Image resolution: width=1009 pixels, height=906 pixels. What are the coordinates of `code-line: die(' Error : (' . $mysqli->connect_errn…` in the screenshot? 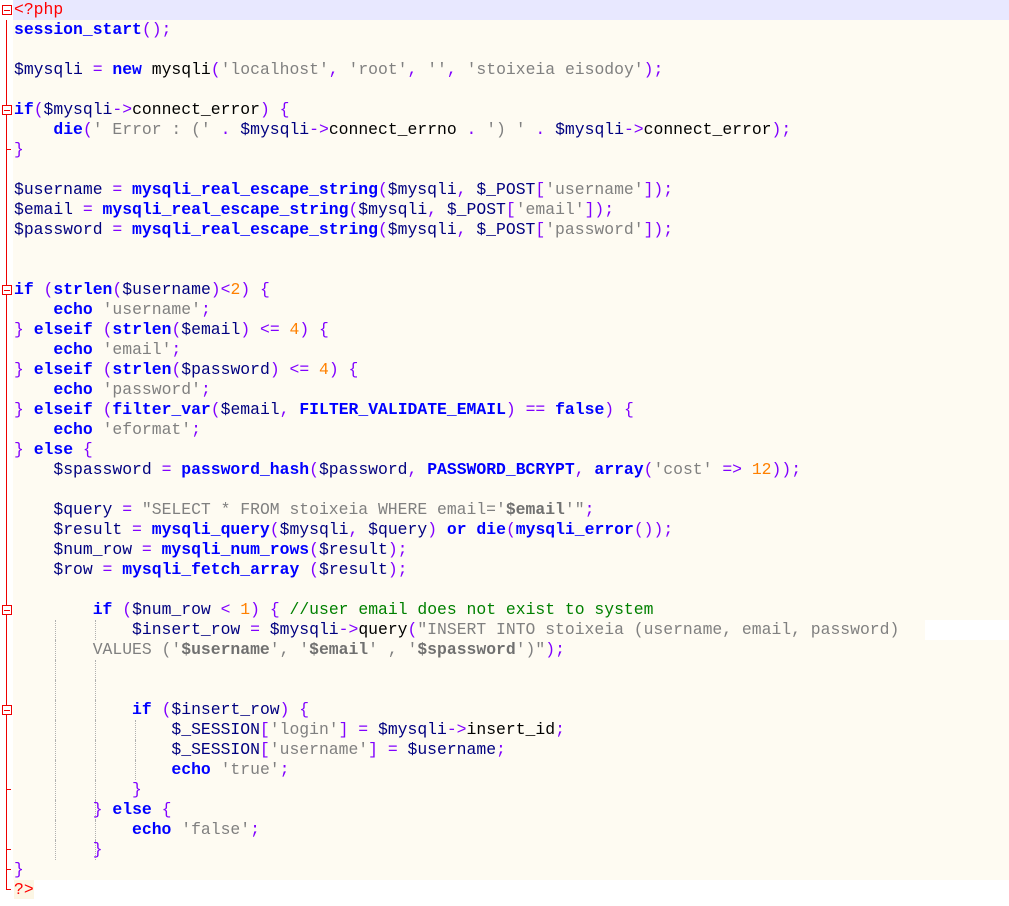 It's located at (504, 130).